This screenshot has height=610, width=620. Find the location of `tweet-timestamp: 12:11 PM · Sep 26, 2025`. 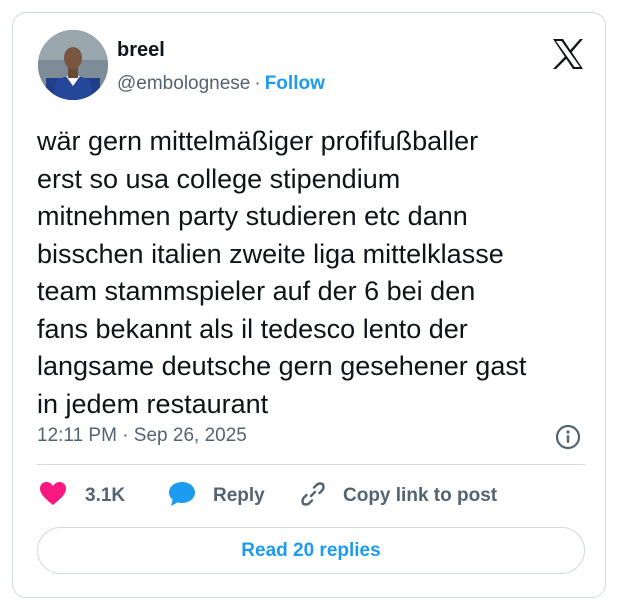

tweet-timestamp: 12:11 PM · Sep 26, 2025 is located at coordinates (142, 436).